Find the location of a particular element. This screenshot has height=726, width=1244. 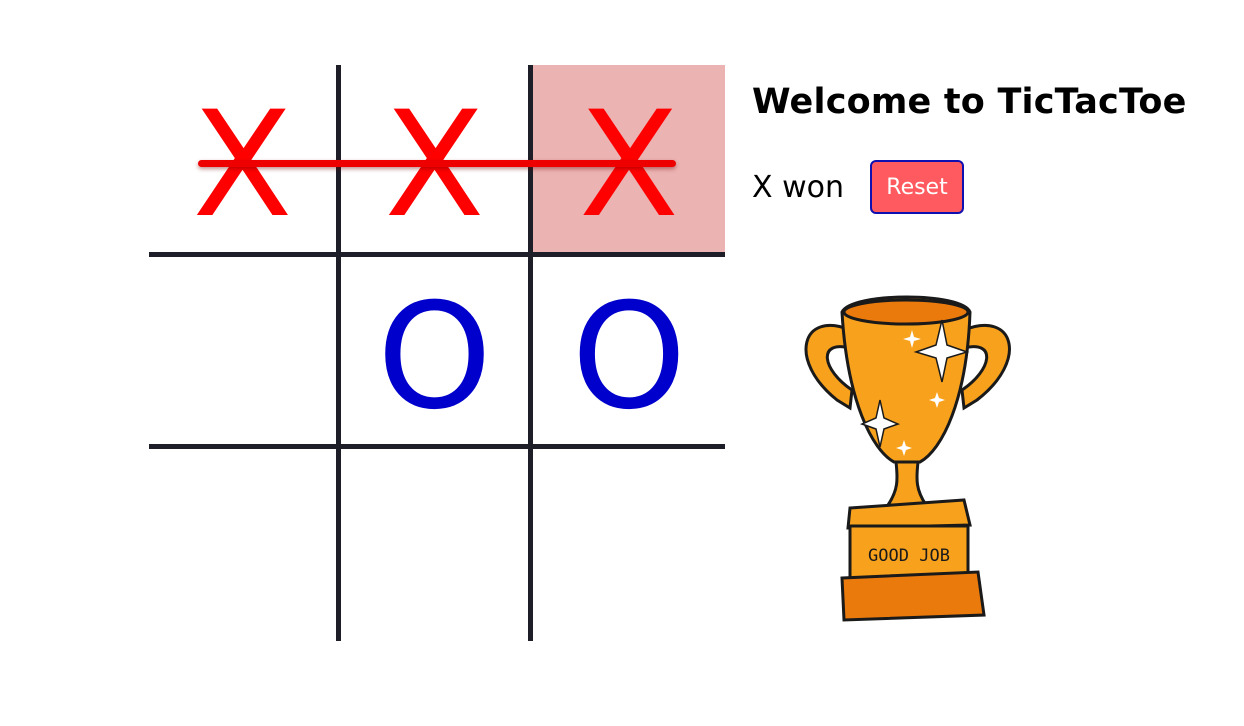

trophy-icon: GOOD JOB is located at coordinates (907, 458).